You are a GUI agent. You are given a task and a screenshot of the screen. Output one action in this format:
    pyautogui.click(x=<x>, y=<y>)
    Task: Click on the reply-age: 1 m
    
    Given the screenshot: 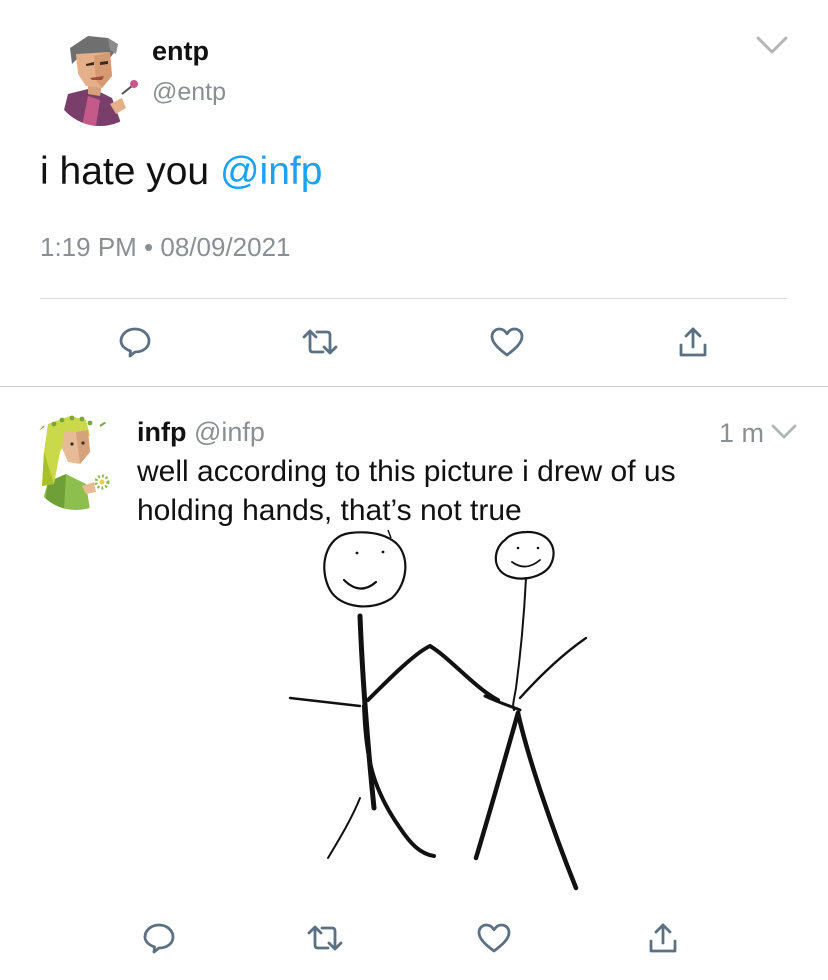 What is the action you would take?
    pyautogui.click(x=741, y=433)
    